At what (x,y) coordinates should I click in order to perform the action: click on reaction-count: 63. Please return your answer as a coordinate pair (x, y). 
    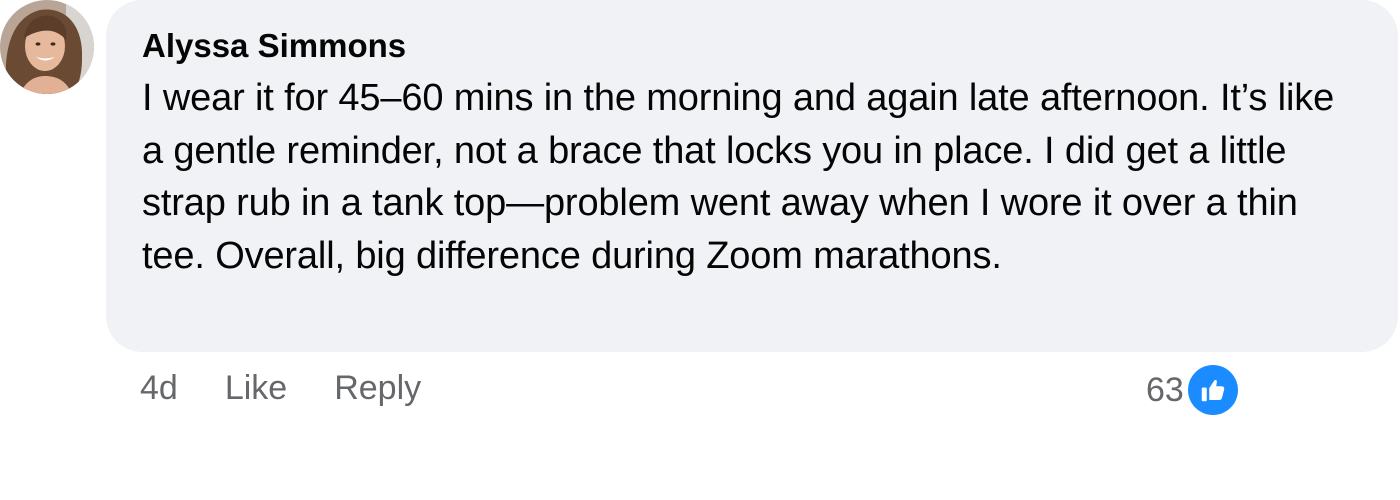
    Looking at the image, I should click on (1165, 389).